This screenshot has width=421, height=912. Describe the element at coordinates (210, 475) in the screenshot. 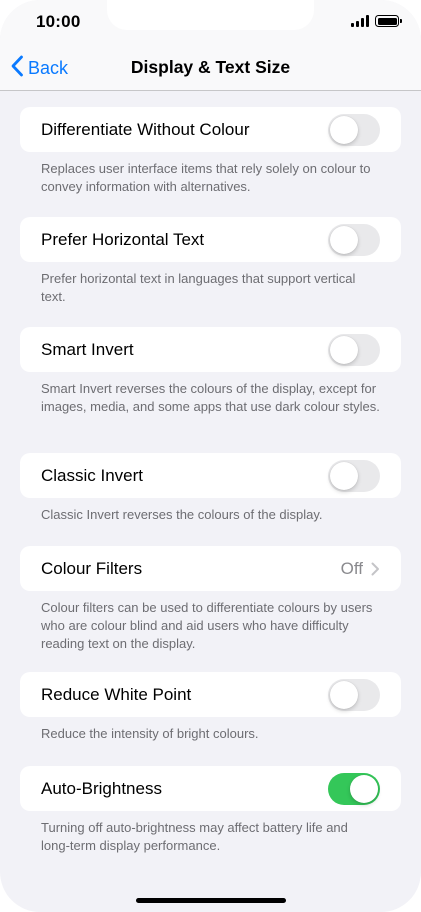

I see `setting-row-classic-invert: Classic Invert` at that location.